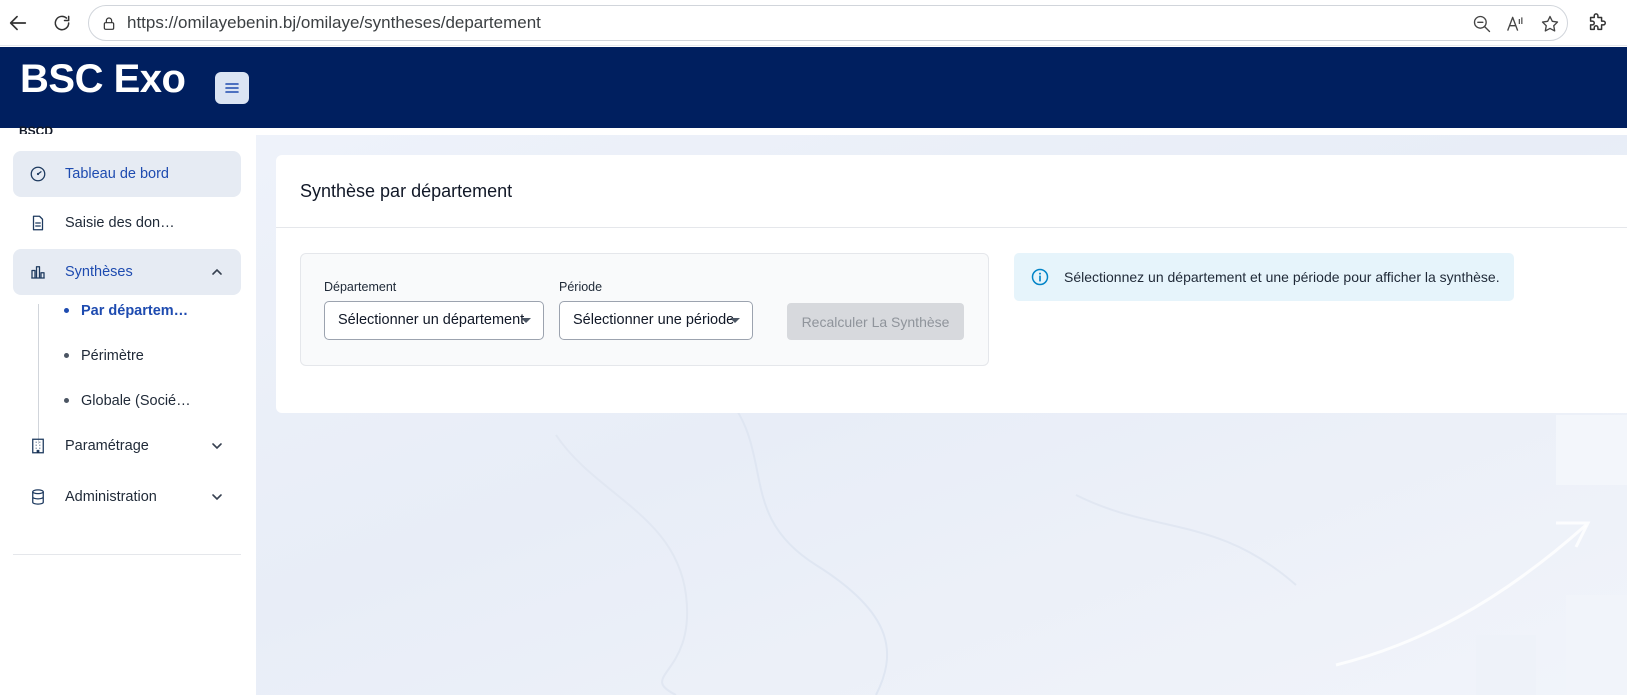  I want to click on periode-label: Période, so click(581, 287).